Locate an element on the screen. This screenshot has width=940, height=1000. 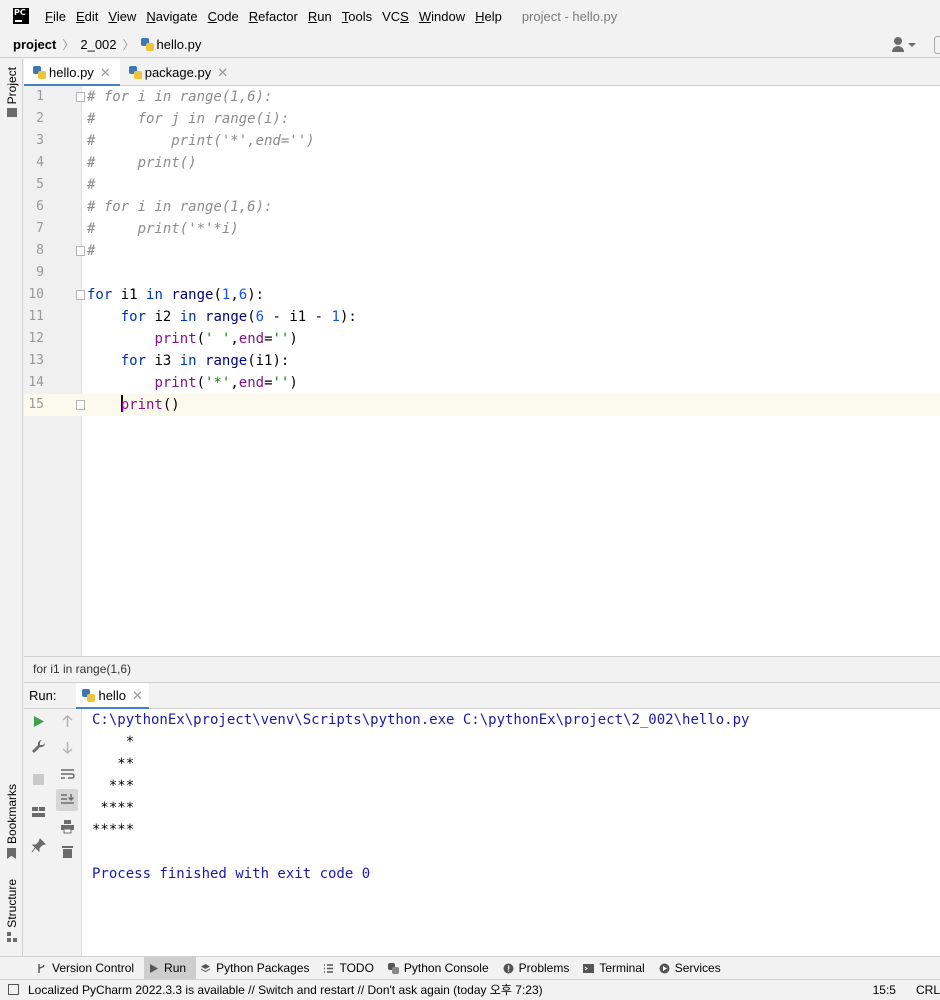
soft-wrap-icon is located at coordinates (67, 774).